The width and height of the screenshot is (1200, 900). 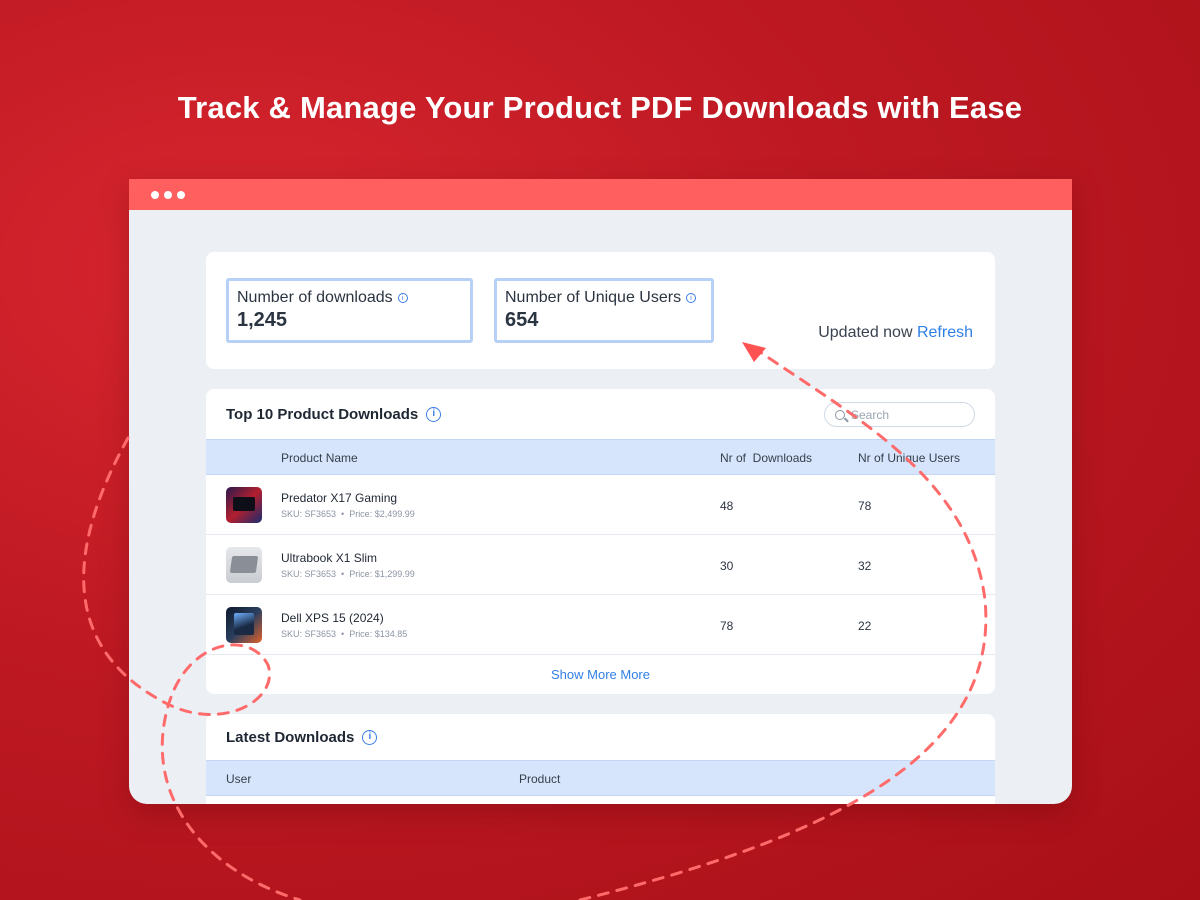 What do you see at coordinates (865, 506) in the screenshot?
I see `unique-users-count: 78` at bounding box center [865, 506].